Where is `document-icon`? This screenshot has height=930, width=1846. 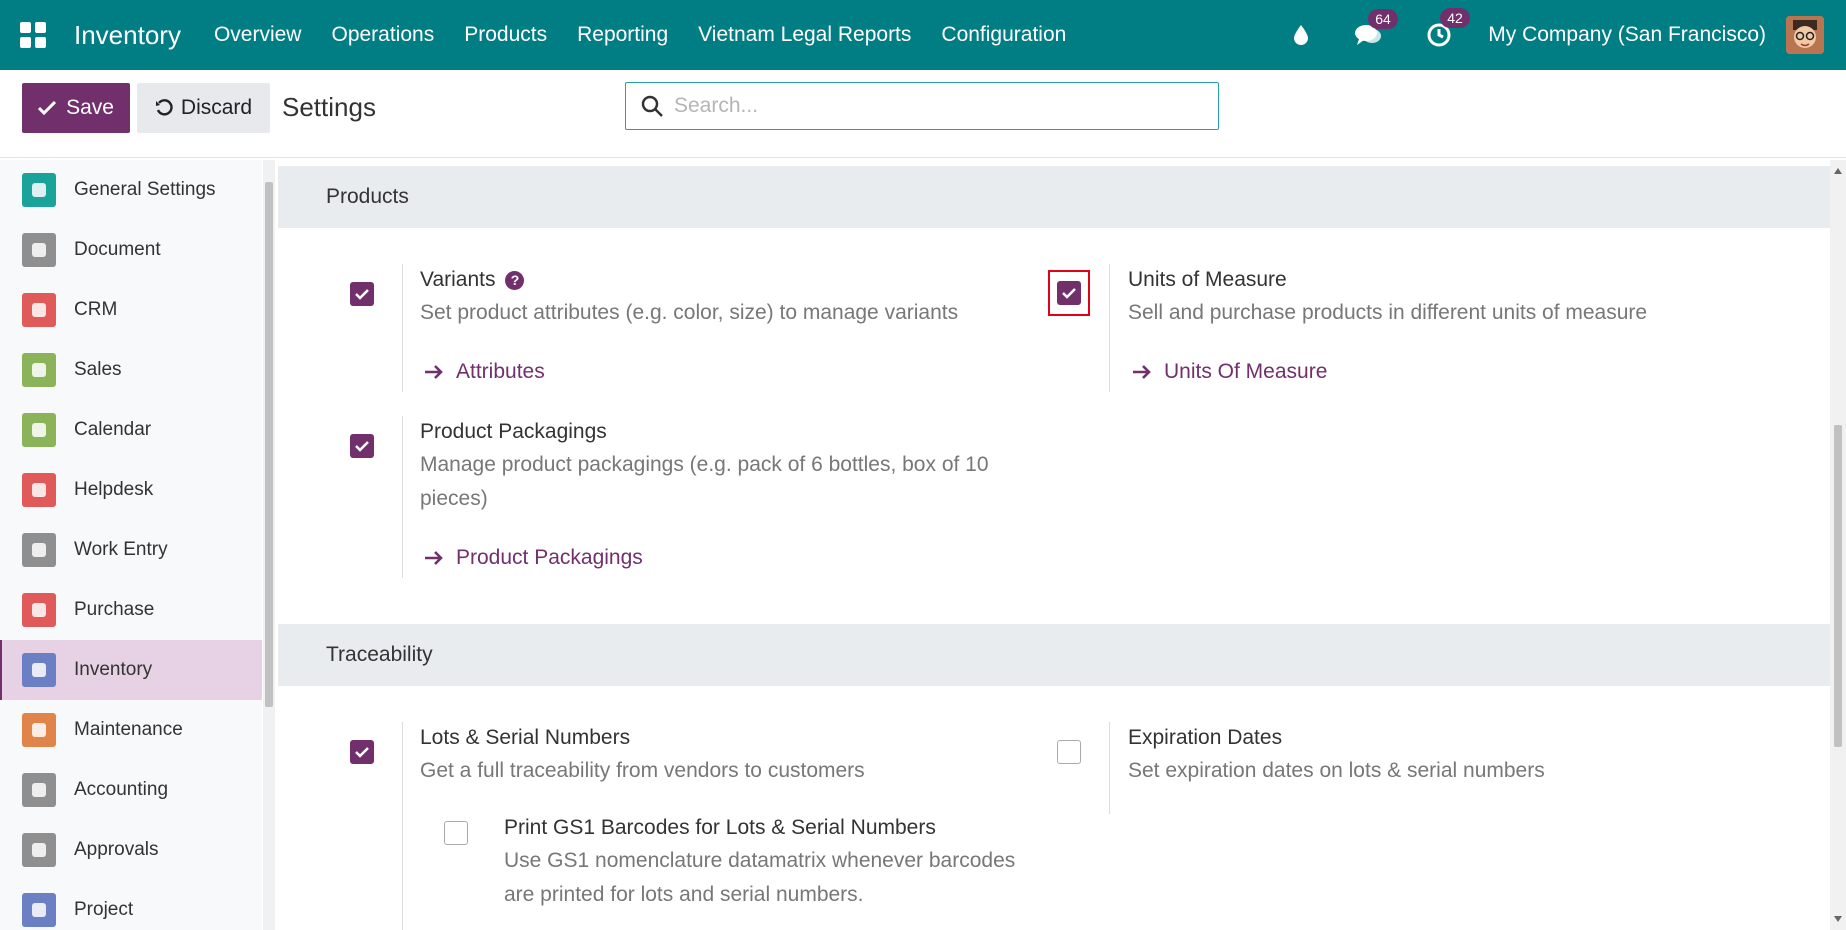
document-icon is located at coordinates (39, 250).